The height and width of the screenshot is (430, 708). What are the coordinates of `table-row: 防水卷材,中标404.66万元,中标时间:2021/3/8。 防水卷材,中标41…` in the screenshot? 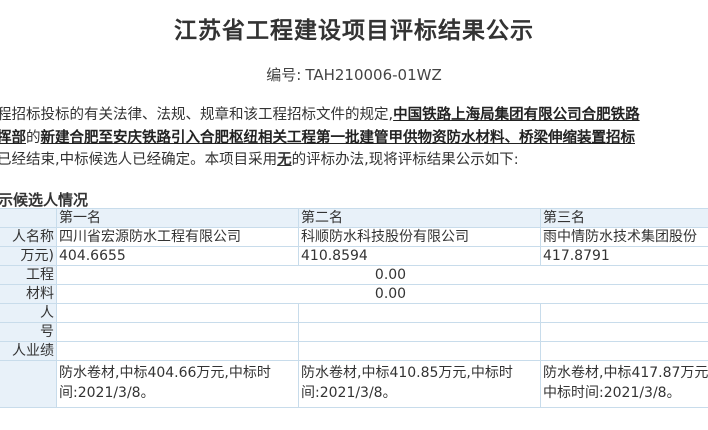 It's located at (354, 384).